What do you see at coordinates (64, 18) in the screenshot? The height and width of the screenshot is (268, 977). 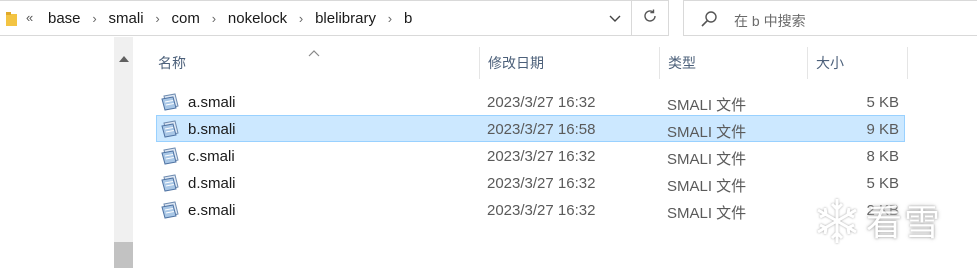 I see `breadcrumb-item-base: base` at bounding box center [64, 18].